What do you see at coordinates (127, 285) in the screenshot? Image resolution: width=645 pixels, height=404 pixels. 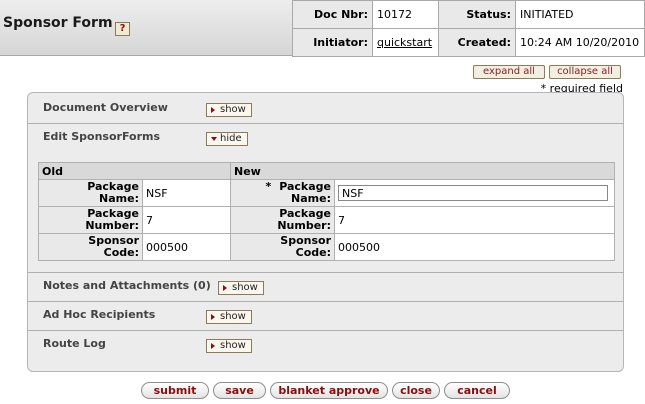 I see `tab-notes-label: Notes and Attachments (0)` at bounding box center [127, 285].